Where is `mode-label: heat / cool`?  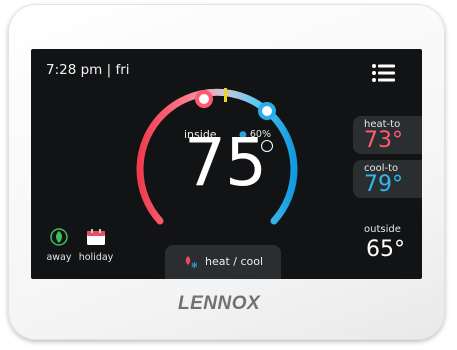
mode-label: heat / cool is located at coordinates (234, 261).